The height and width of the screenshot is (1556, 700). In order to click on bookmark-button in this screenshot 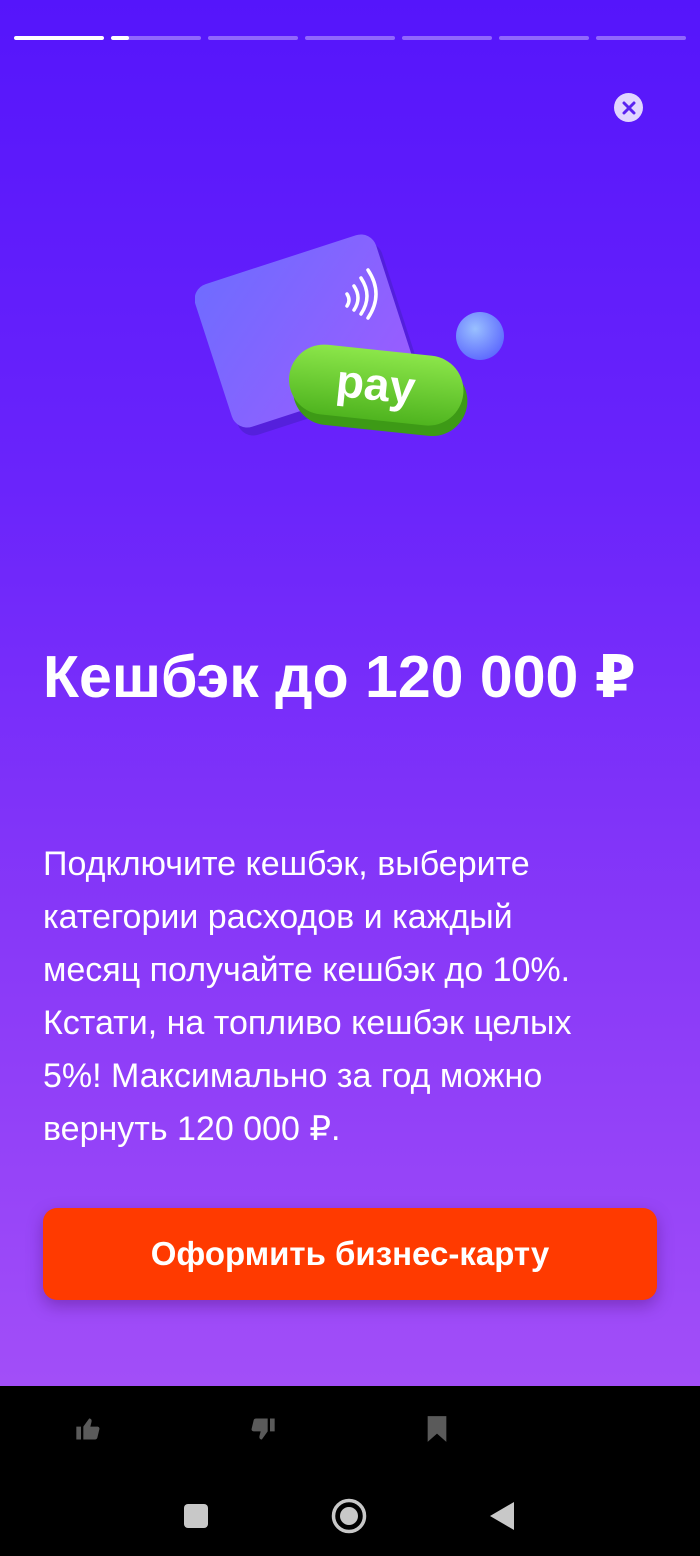, I will do `click(437, 1429)`.